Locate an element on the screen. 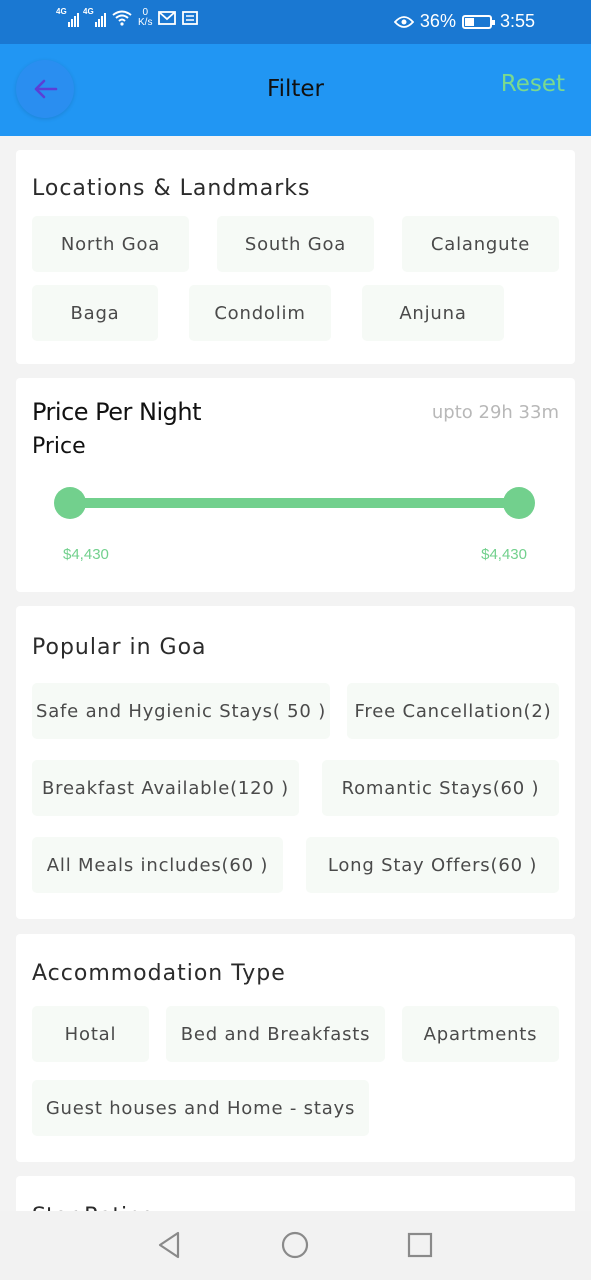  chip-apartments: Apartments is located at coordinates (480, 1034).